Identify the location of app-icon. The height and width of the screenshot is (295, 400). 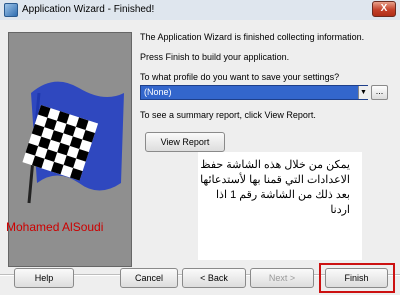
(11, 10).